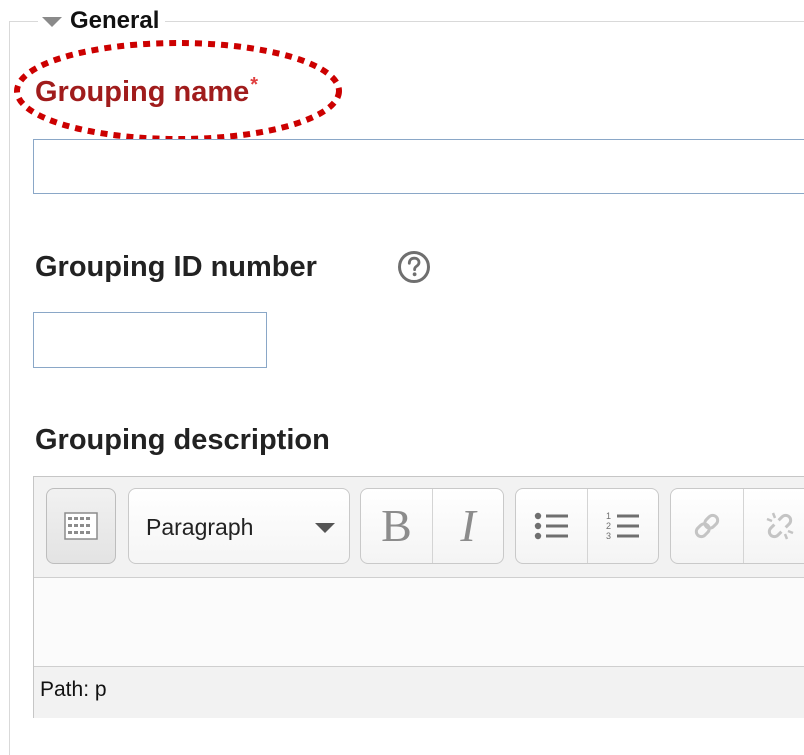 The height and width of the screenshot is (755, 804). Describe the element at coordinates (150, 340) in the screenshot. I see `grouping-id-input` at that location.